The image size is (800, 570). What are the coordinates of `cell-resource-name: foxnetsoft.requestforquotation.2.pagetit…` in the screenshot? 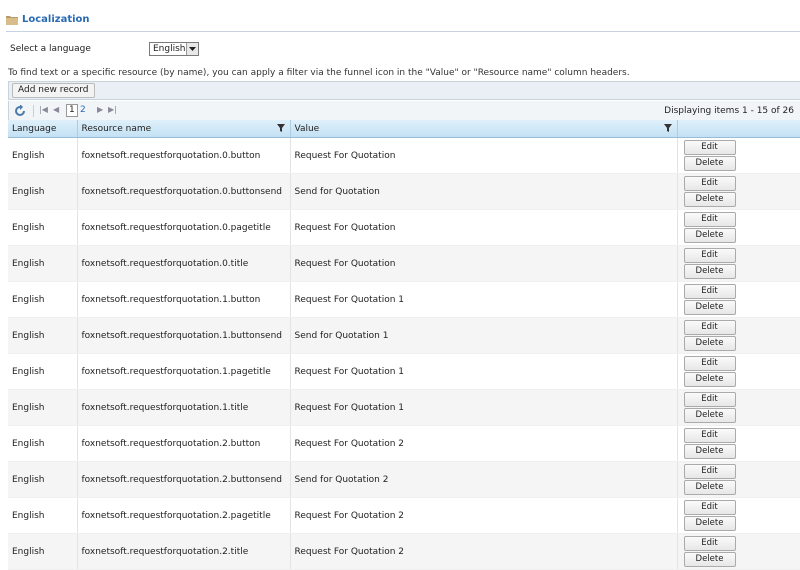 It's located at (184, 515).